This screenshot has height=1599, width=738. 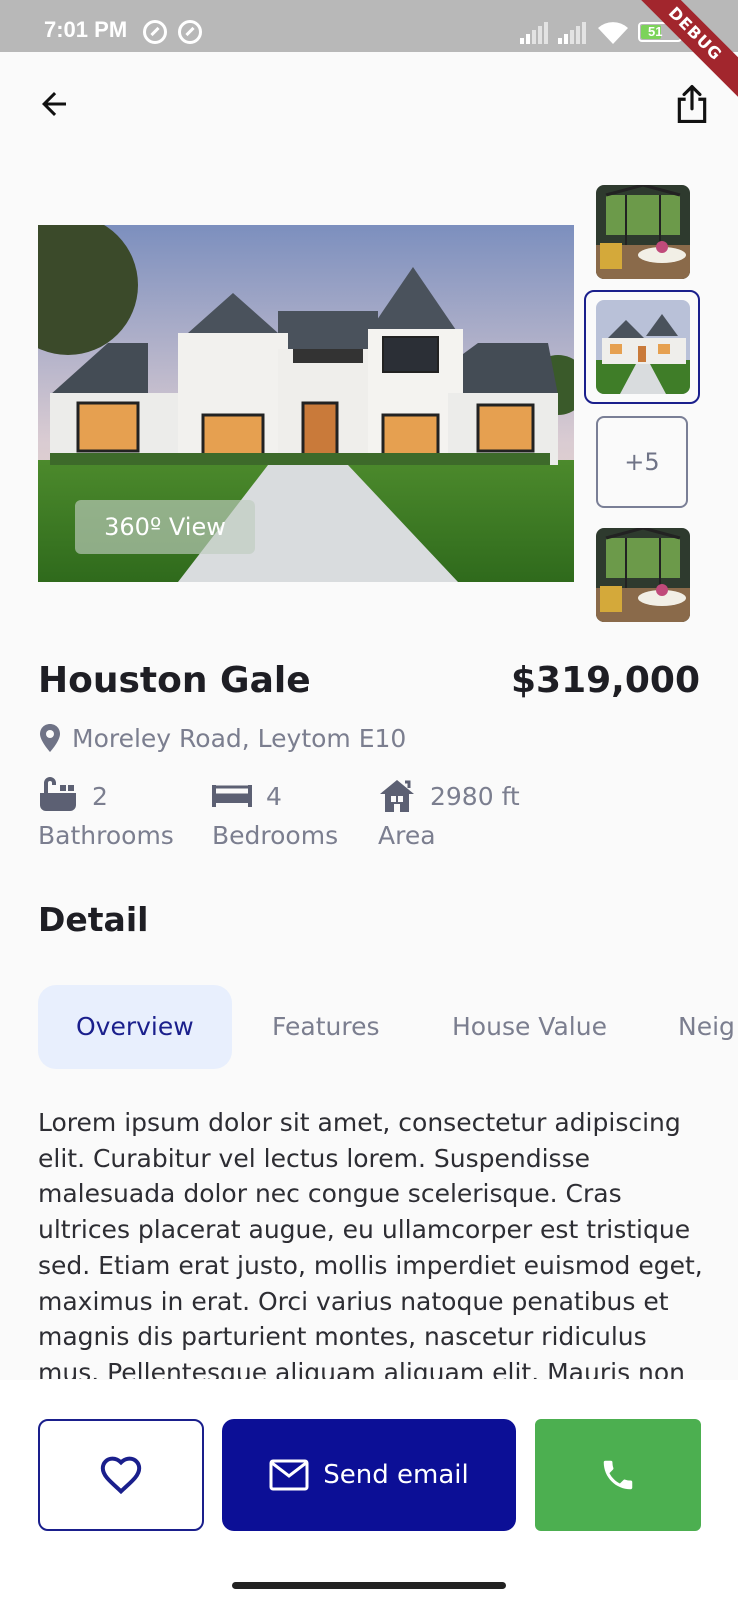 I want to click on address-row: Moreley Road, Leytom E10, so click(x=222, y=738).